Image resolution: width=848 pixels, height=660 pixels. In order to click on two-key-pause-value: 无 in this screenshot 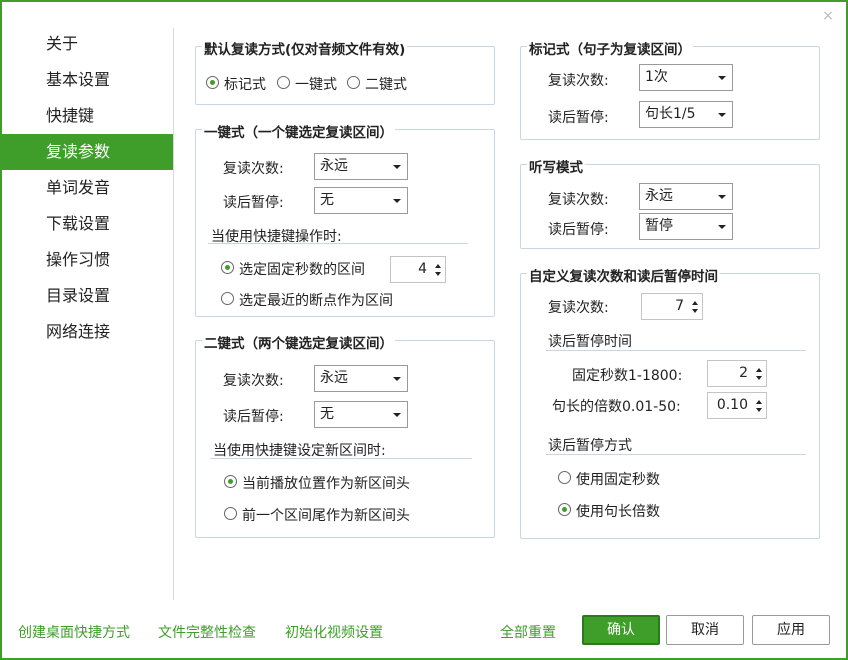, I will do `click(327, 414)`.